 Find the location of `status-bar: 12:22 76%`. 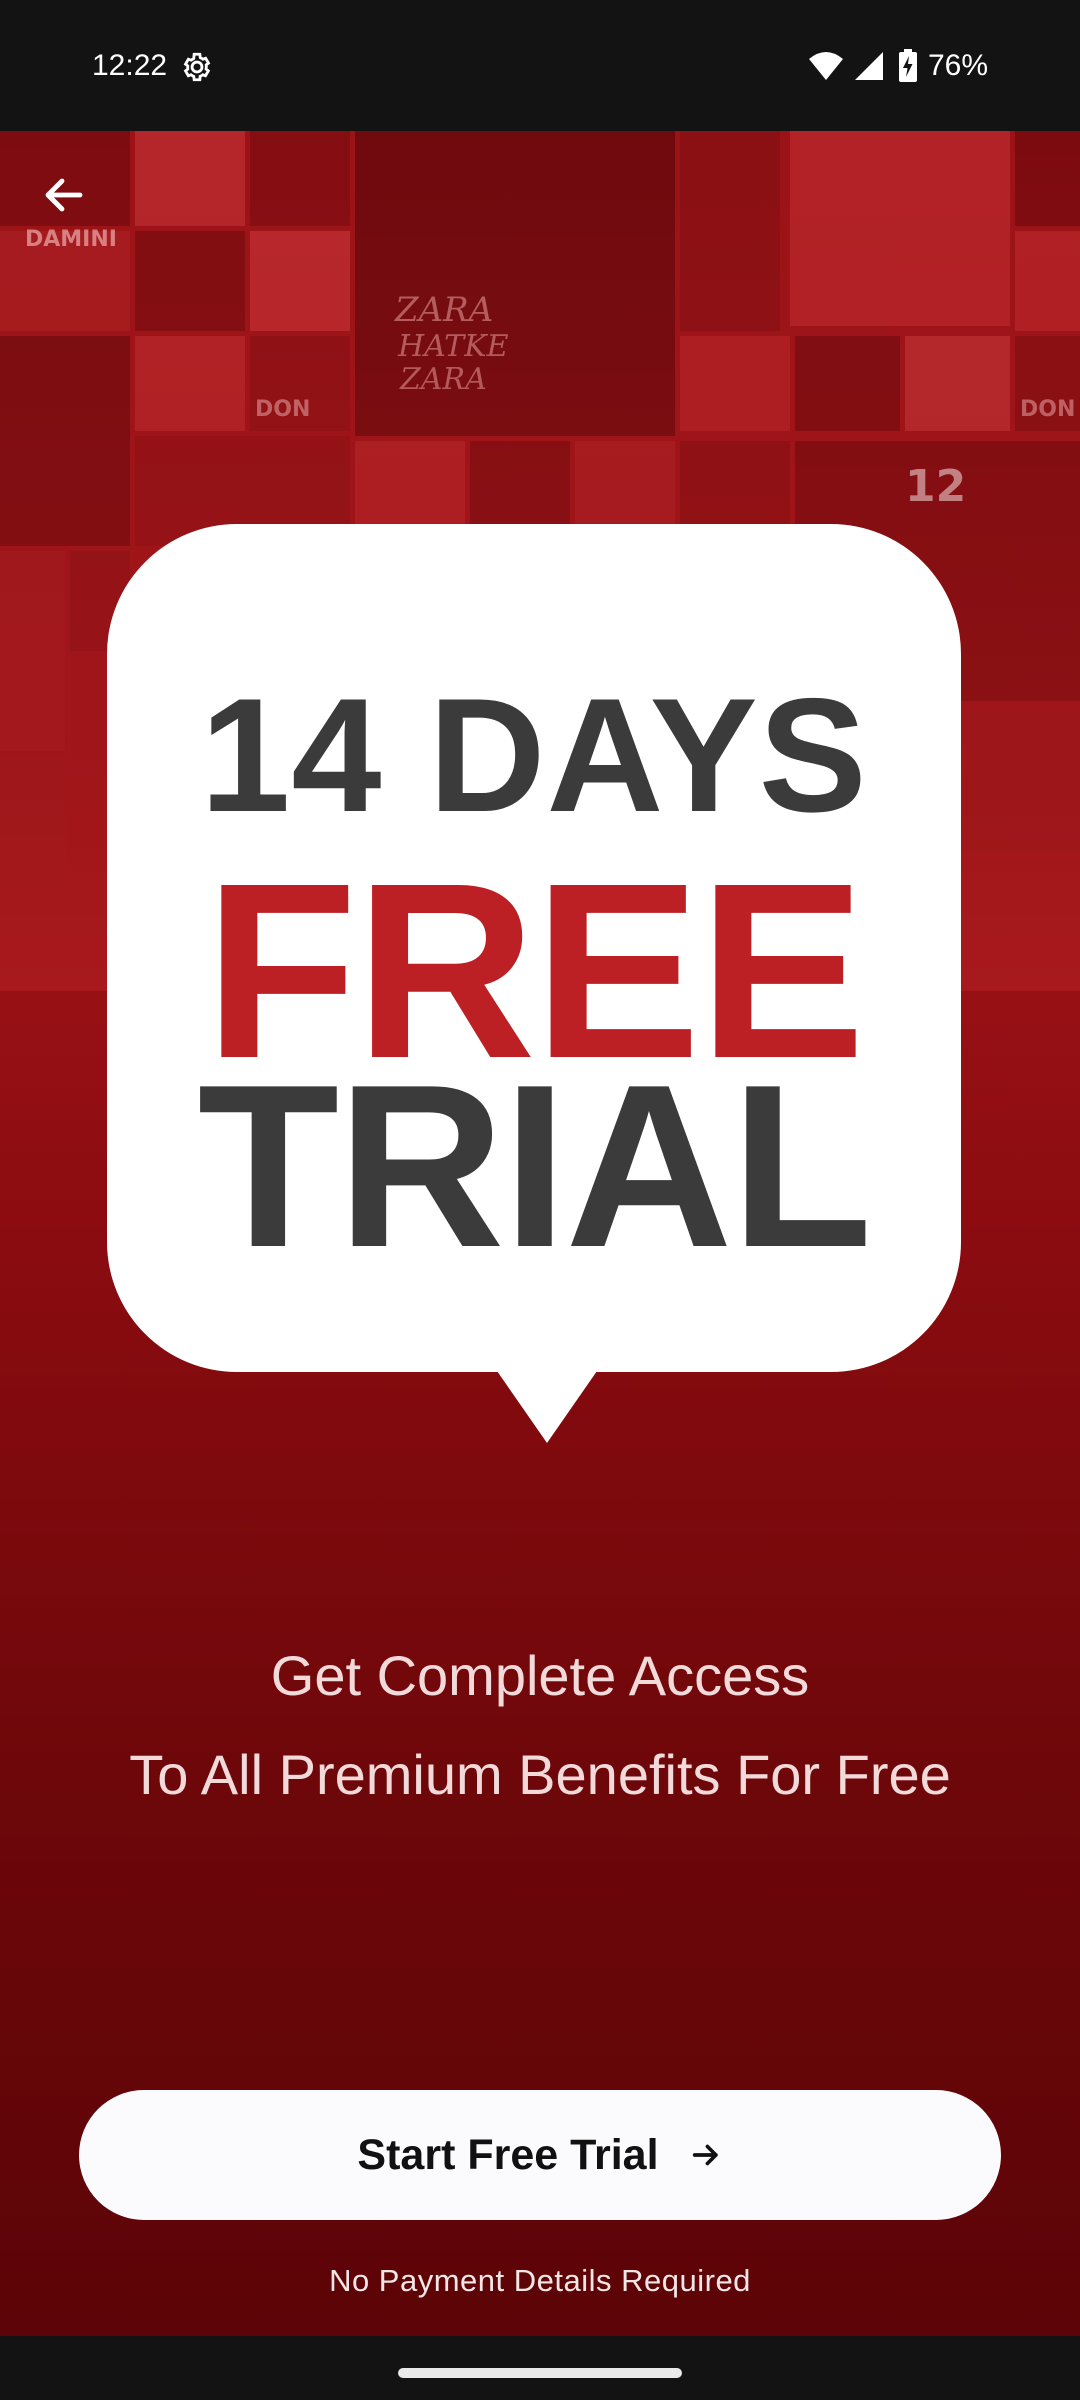

status-bar: 12:22 76% is located at coordinates (540, 65).